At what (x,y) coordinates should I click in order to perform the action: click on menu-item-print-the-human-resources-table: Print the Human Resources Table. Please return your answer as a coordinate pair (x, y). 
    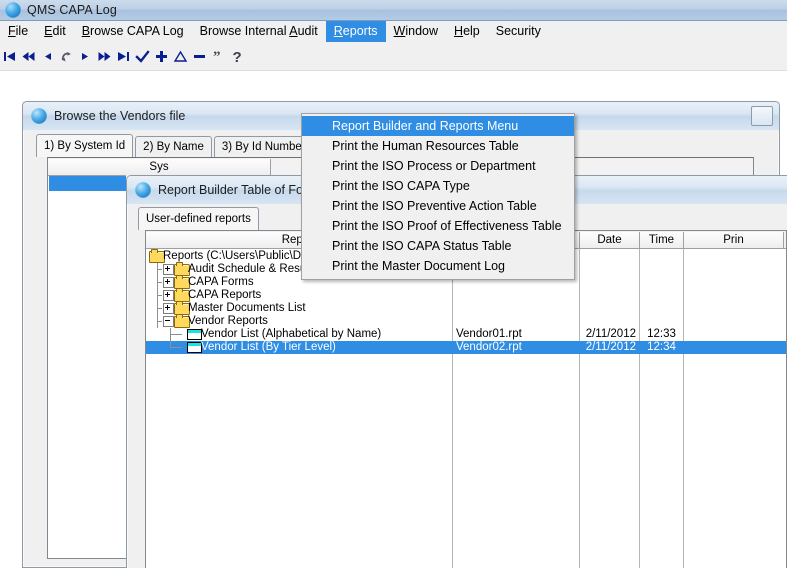
    Looking at the image, I should click on (438, 146).